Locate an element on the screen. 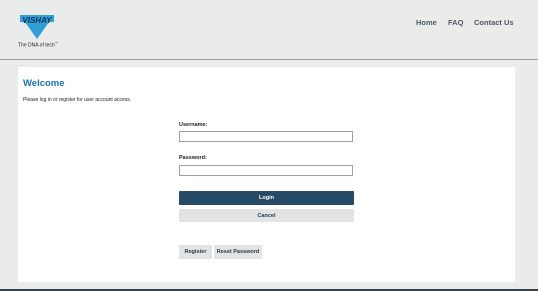  nav-faq-link: FAQ is located at coordinates (455, 22).